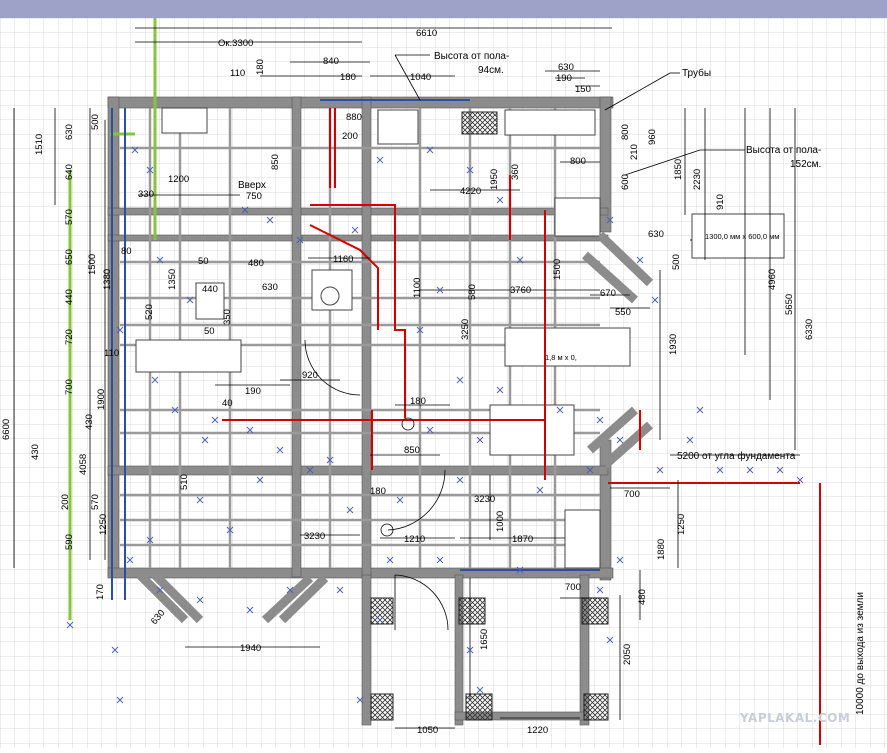 The width and height of the screenshot is (887, 753). What do you see at coordinates (39, 144) in the screenshot?
I see `svg-text: 1510` at bounding box center [39, 144].